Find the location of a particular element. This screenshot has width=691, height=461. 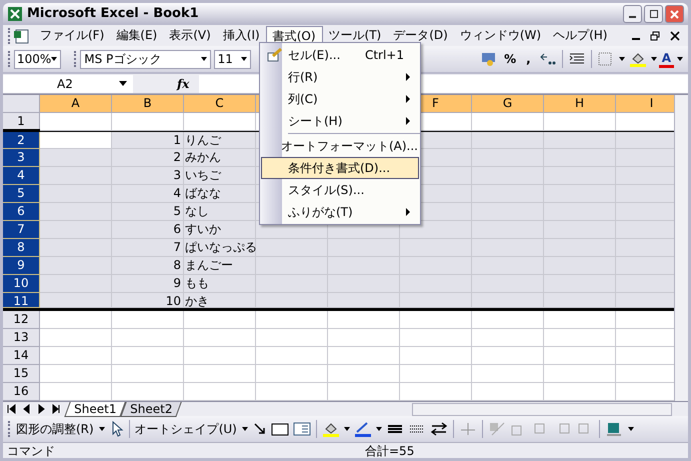

restore-workbook-icon is located at coordinates (655, 35).